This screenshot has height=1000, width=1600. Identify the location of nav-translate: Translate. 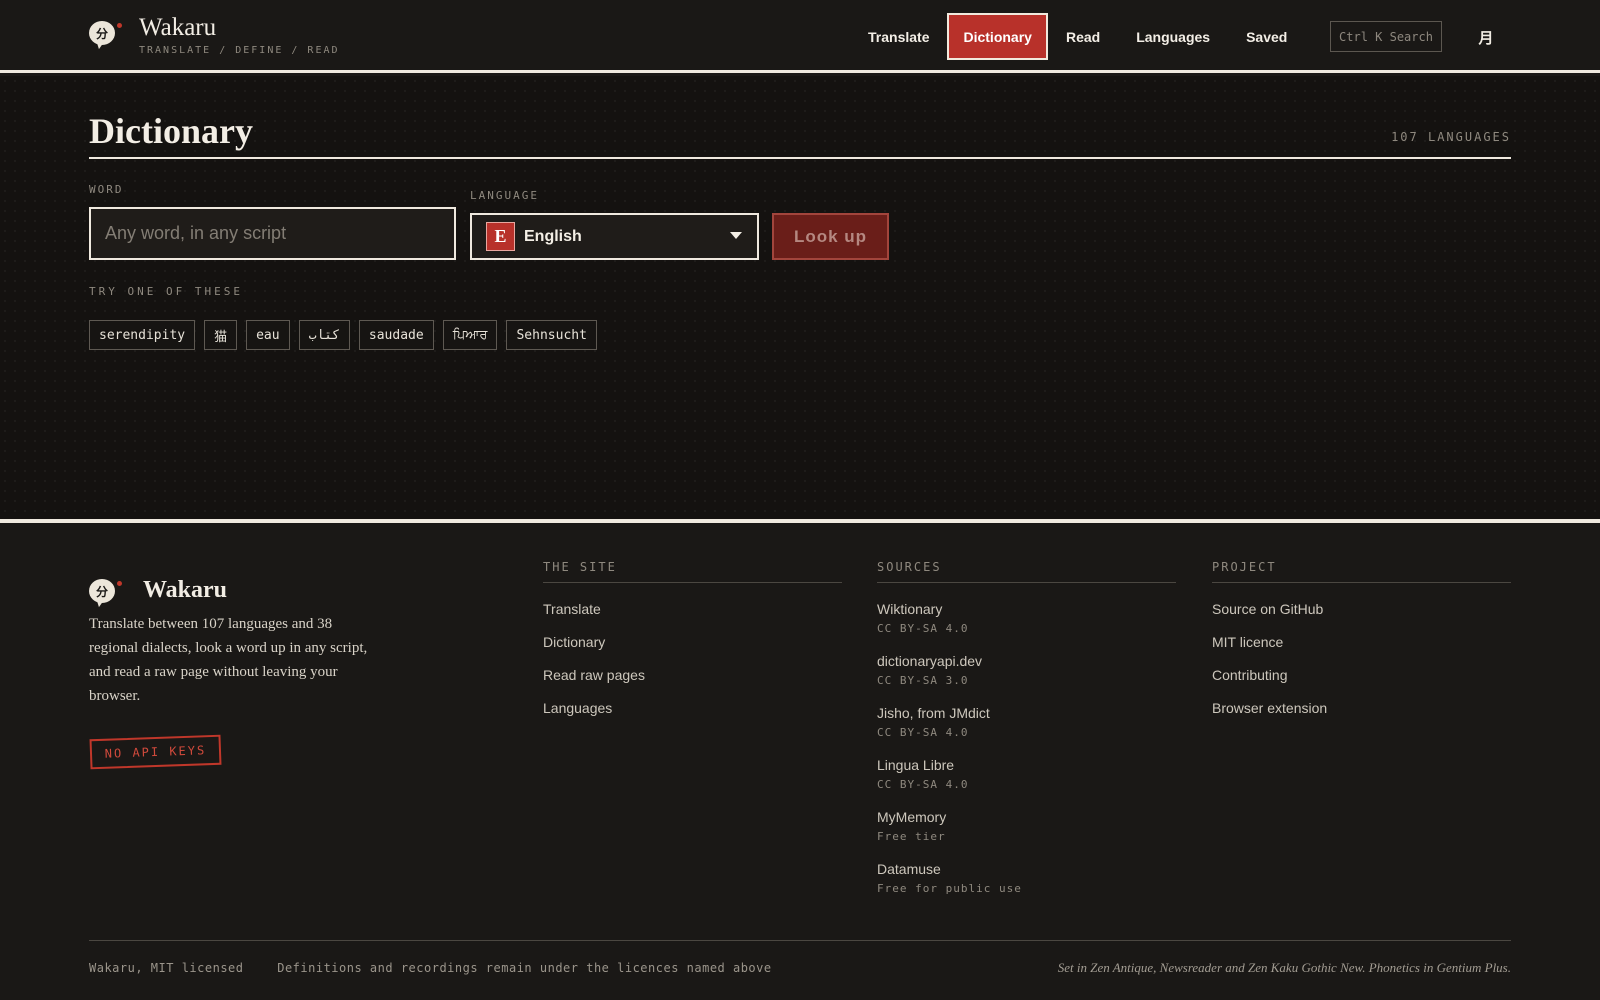
(899, 36).